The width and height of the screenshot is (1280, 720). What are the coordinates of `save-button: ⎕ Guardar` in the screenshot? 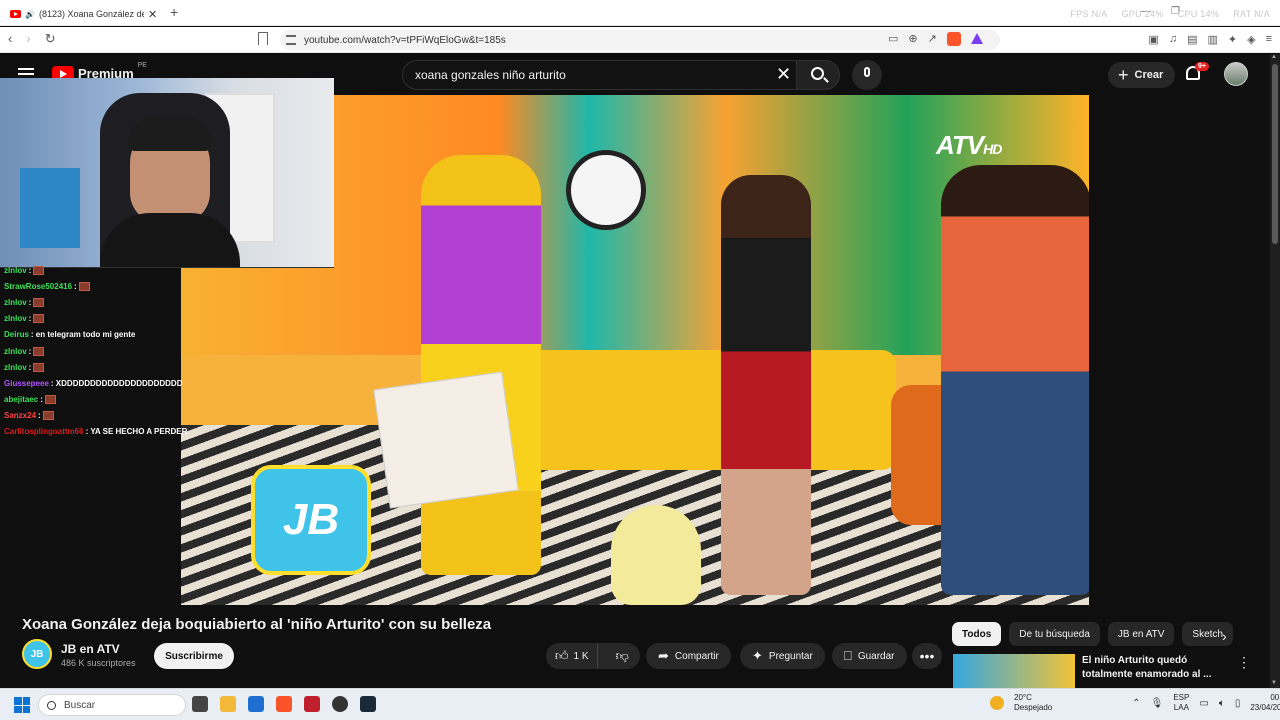 It's located at (869, 656).